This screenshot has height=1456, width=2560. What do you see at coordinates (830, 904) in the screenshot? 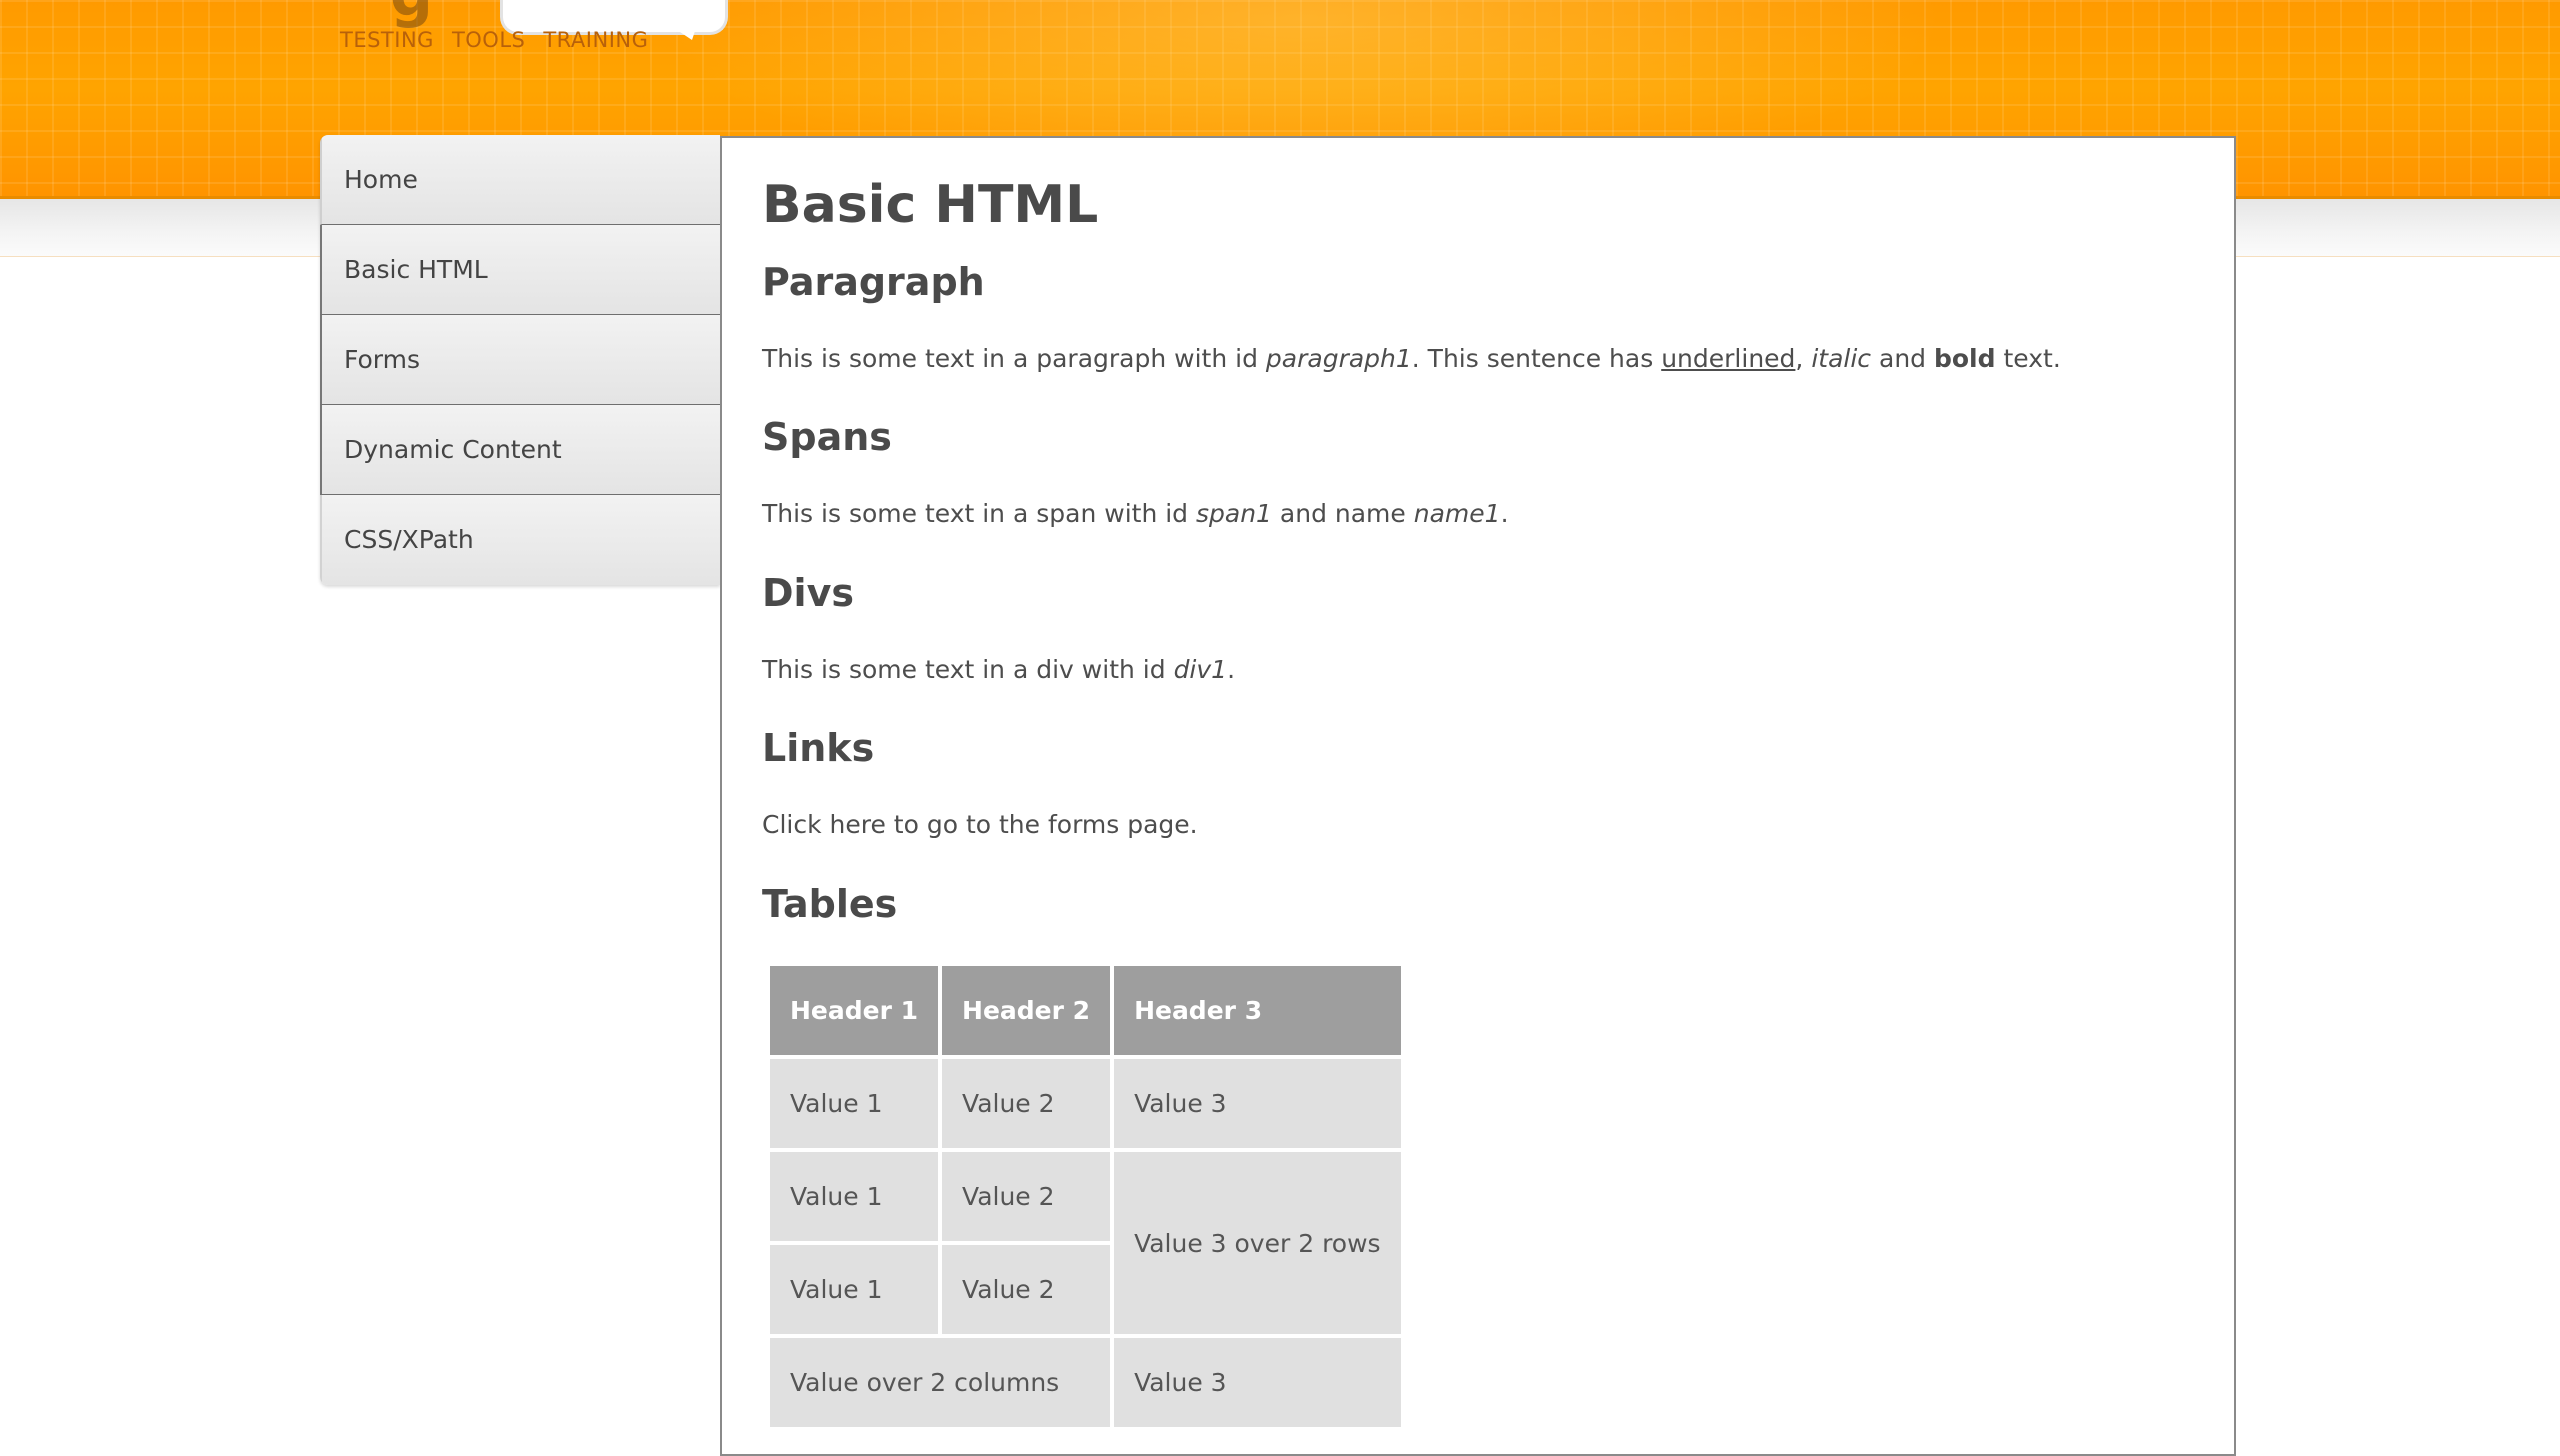
I see `section-heading-tables: Tables` at bounding box center [830, 904].